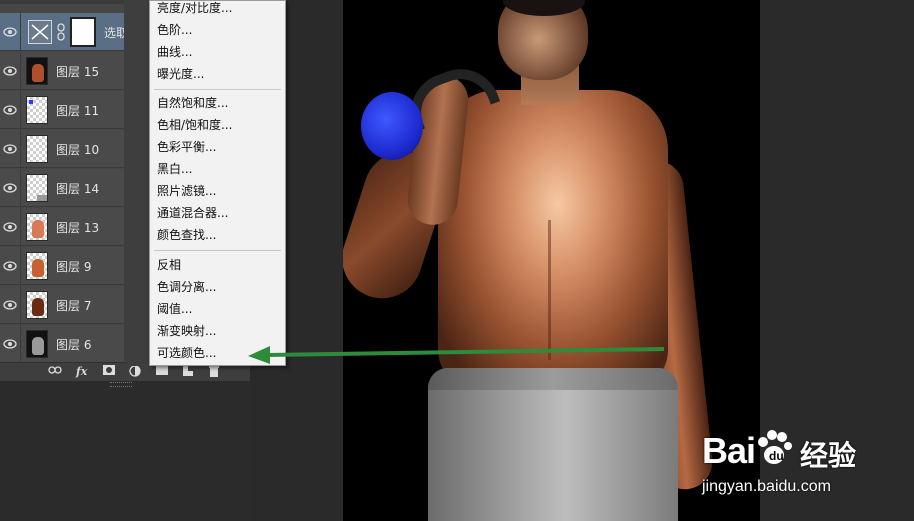 Image resolution: width=914 pixels, height=521 pixels. I want to click on selective-color-adjustment-icon, so click(40, 32).